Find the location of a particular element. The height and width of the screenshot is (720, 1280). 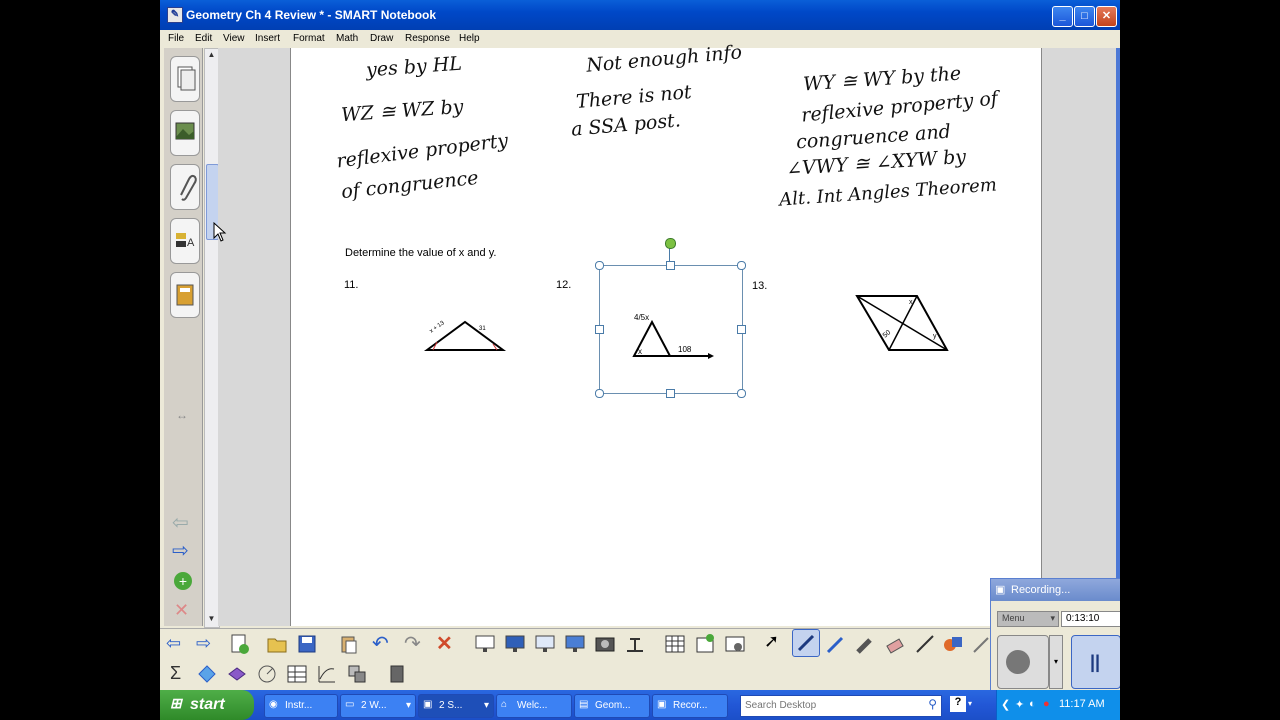

shapes-button is located at coordinates (953, 644).